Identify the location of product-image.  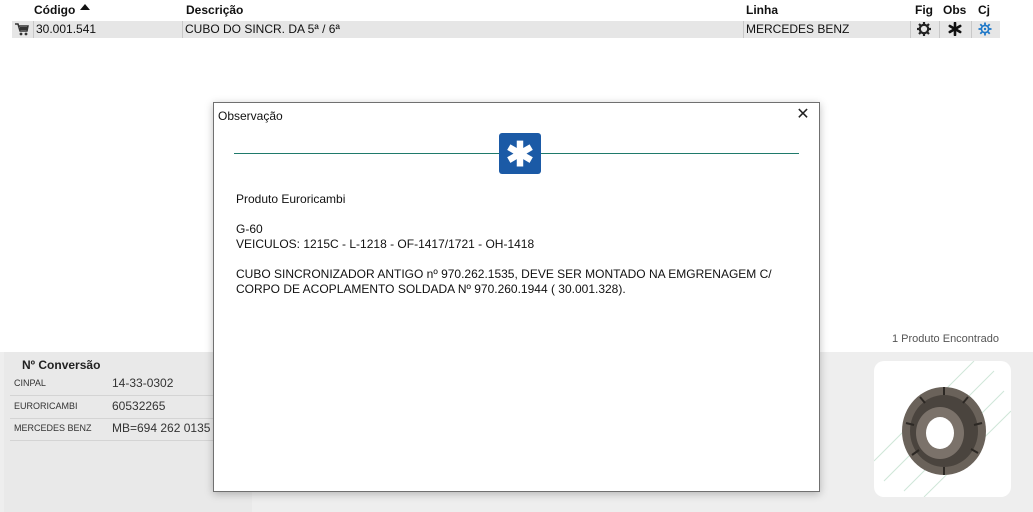
(942, 429).